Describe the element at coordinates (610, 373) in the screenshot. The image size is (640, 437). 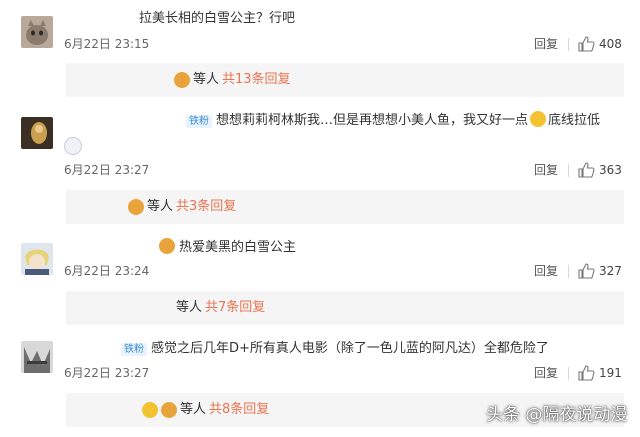
I see `like-count: 191` at that location.